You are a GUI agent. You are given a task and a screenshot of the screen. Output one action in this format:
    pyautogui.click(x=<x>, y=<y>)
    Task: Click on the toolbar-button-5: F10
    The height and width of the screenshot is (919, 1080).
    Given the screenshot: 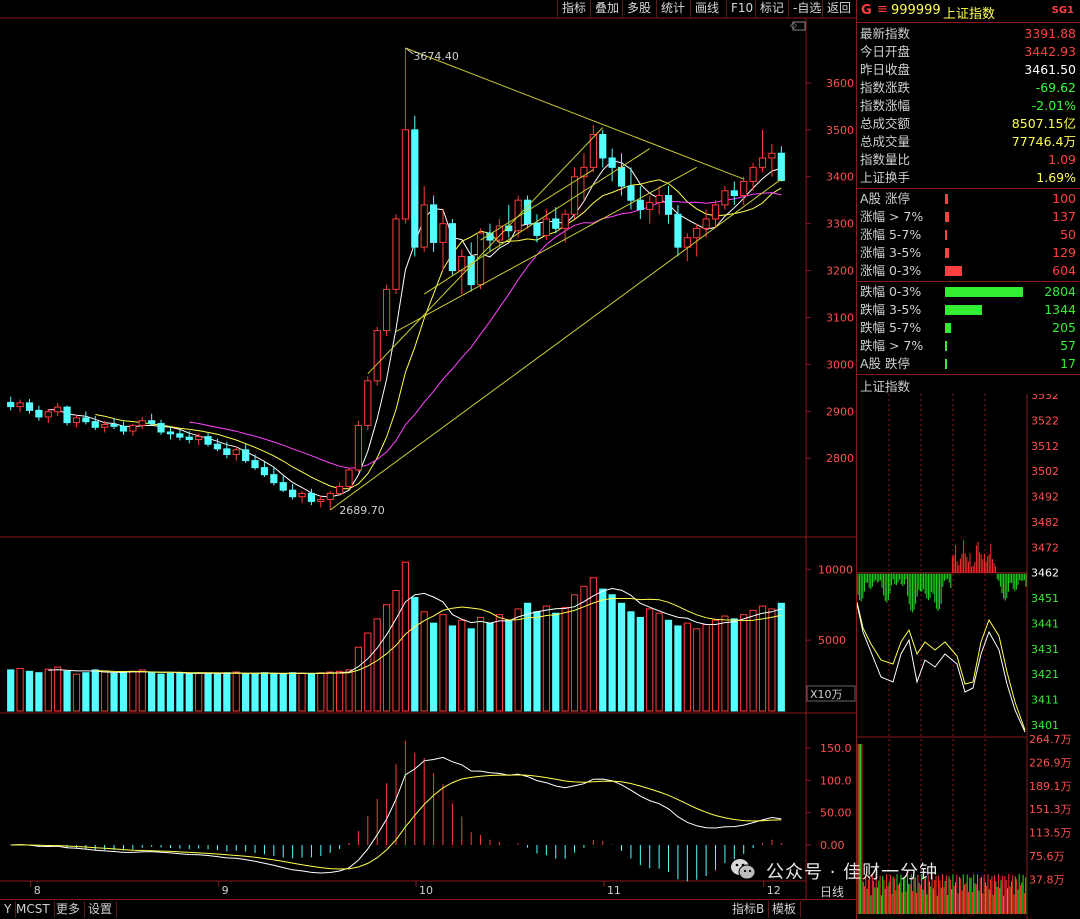 What is the action you would take?
    pyautogui.click(x=741, y=8)
    